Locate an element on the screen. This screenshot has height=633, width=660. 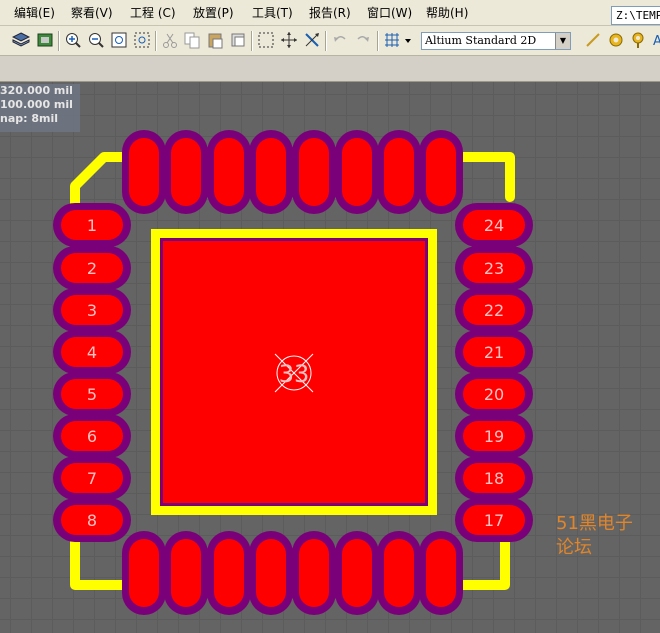
string-tool-icon: A is located at coordinates (656, 40).